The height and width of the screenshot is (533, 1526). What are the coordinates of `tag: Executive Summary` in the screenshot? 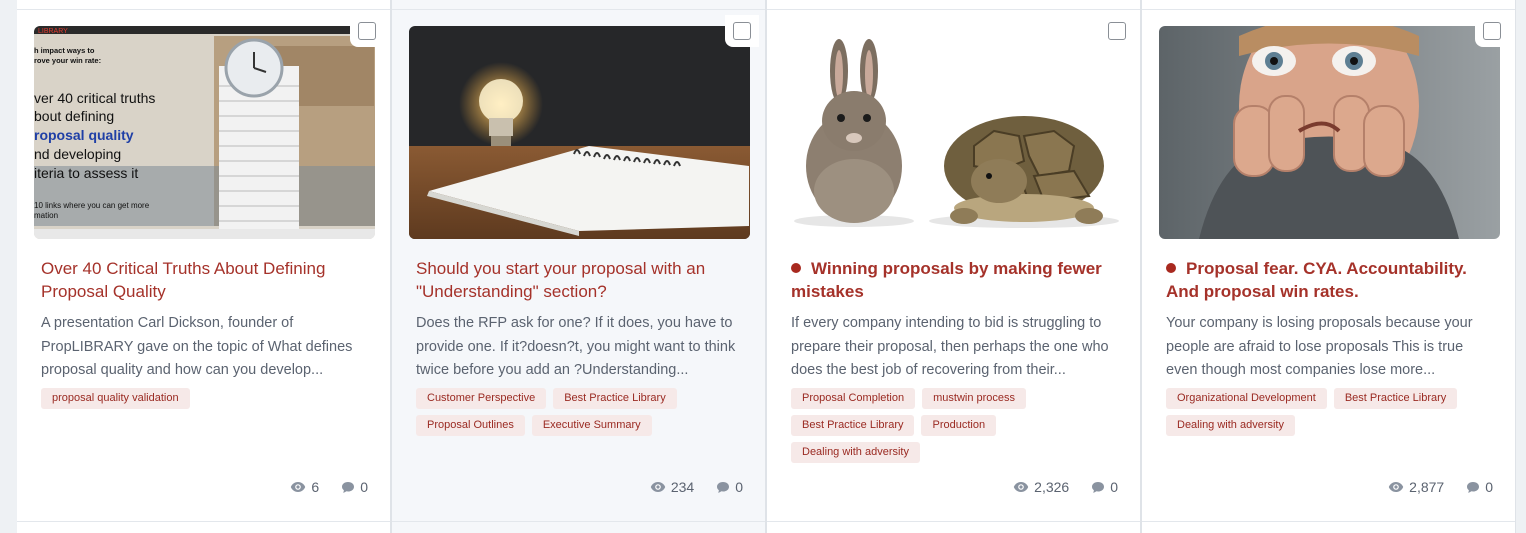 It's located at (591, 425).